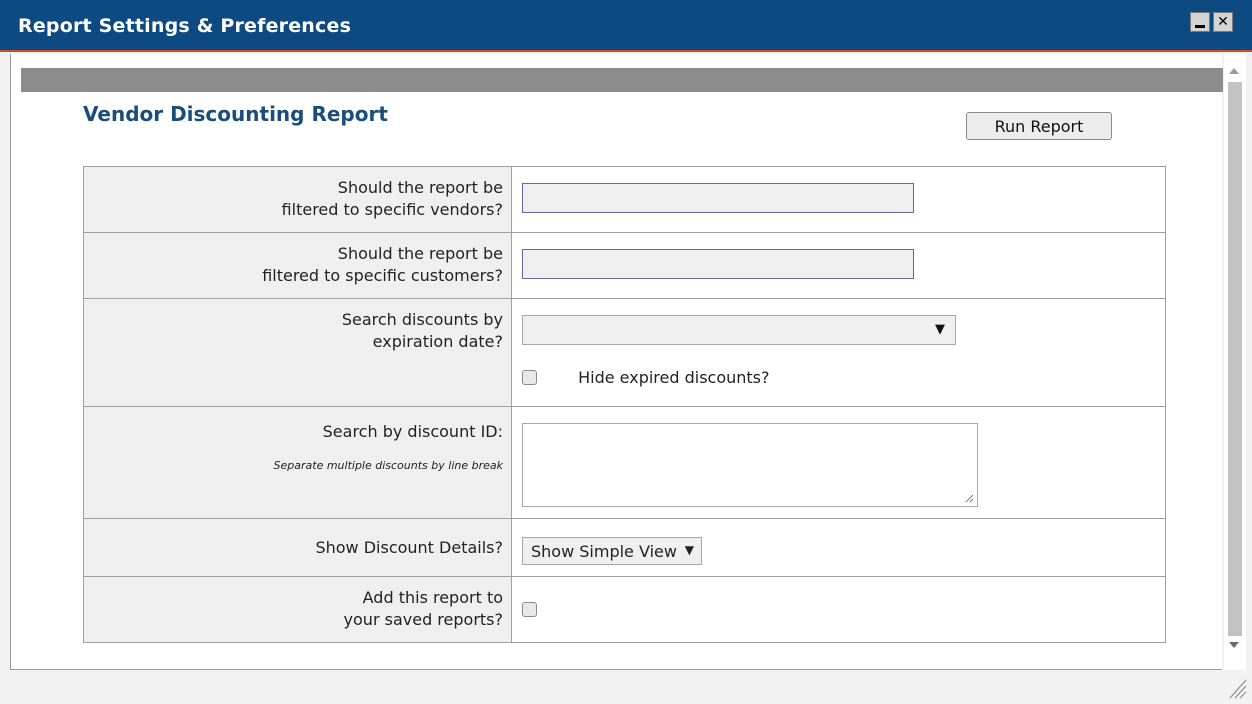 The width and height of the screenshot is (1252, 704). I want to click on details-cell: Show Simple View ▼, so click(838, 547).